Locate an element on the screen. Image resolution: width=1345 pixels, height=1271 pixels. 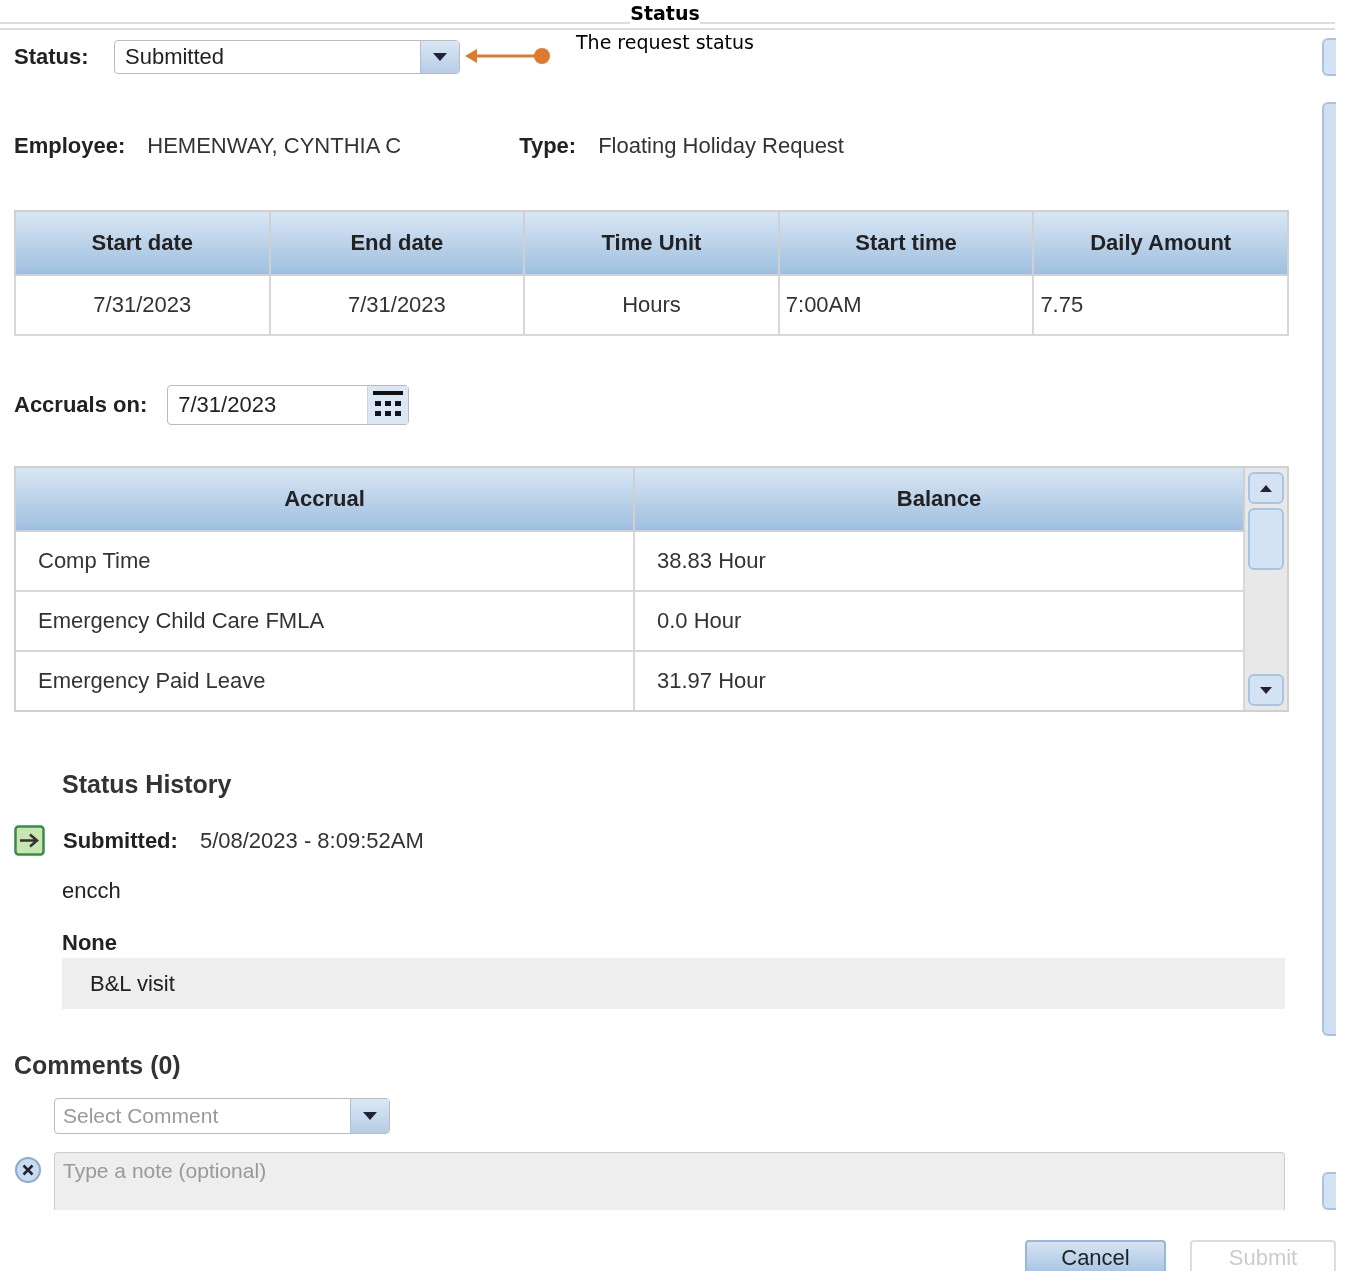
table-cell: Hours is located at coordinates (651, 305).